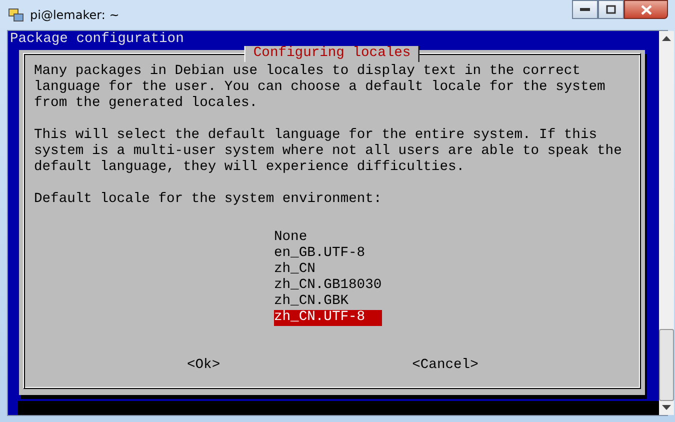  What do you see at coordinates (666, 223) in the screenshot?
I see `scrollbar` at bounding box center [666, 223].